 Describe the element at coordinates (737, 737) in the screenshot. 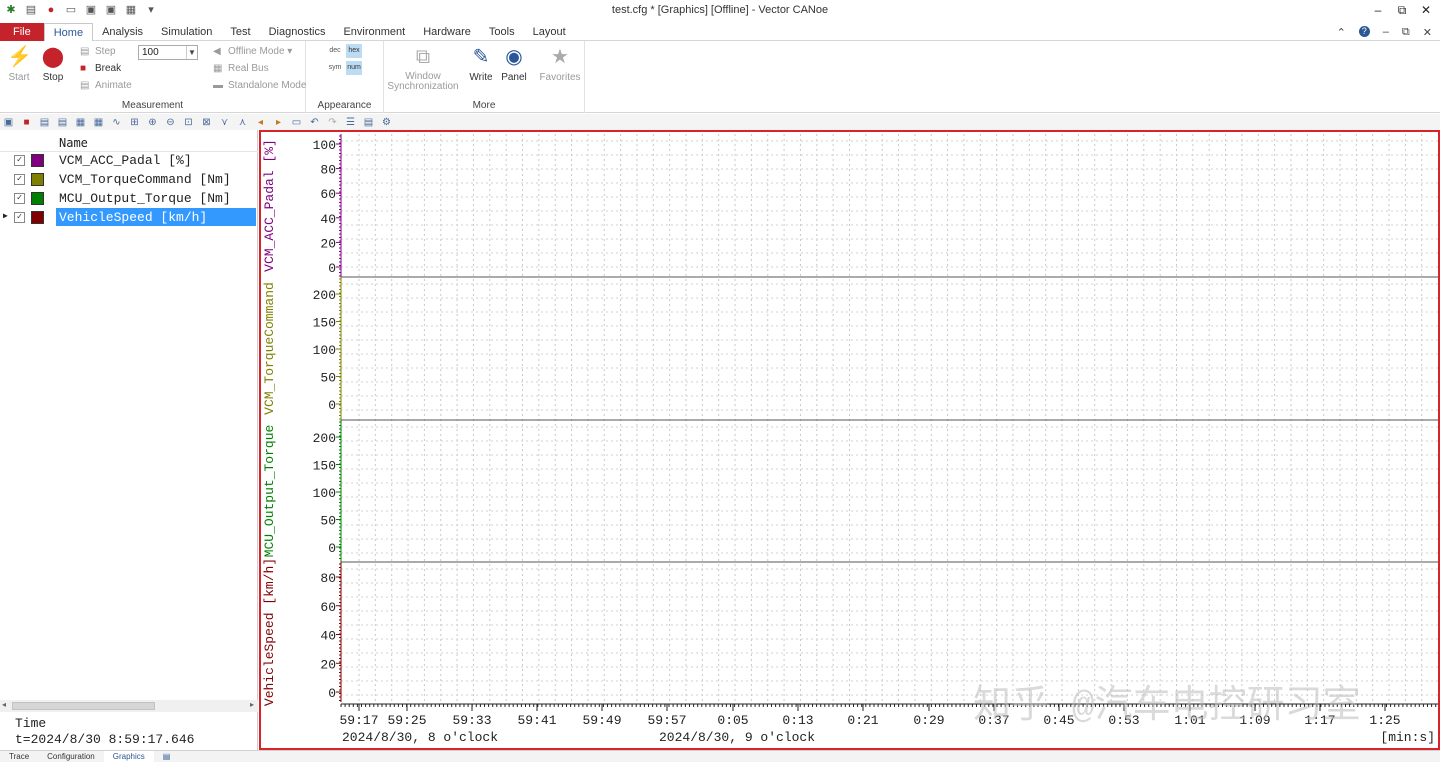

I see `x-date-label: 2024/8/30, 9 o'clock` at that location.